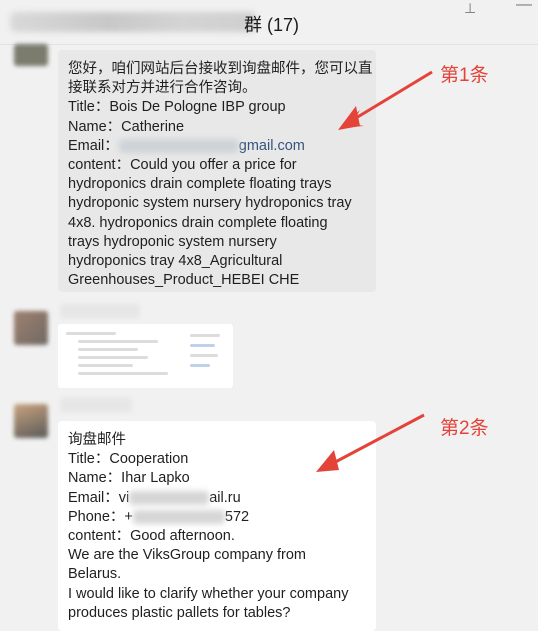 The width and height of the screenshot is (538, 631). What do you see at coordinates (374, 441) in the screenshot?
I see `arrow-second` at bounding box center [374, 441].